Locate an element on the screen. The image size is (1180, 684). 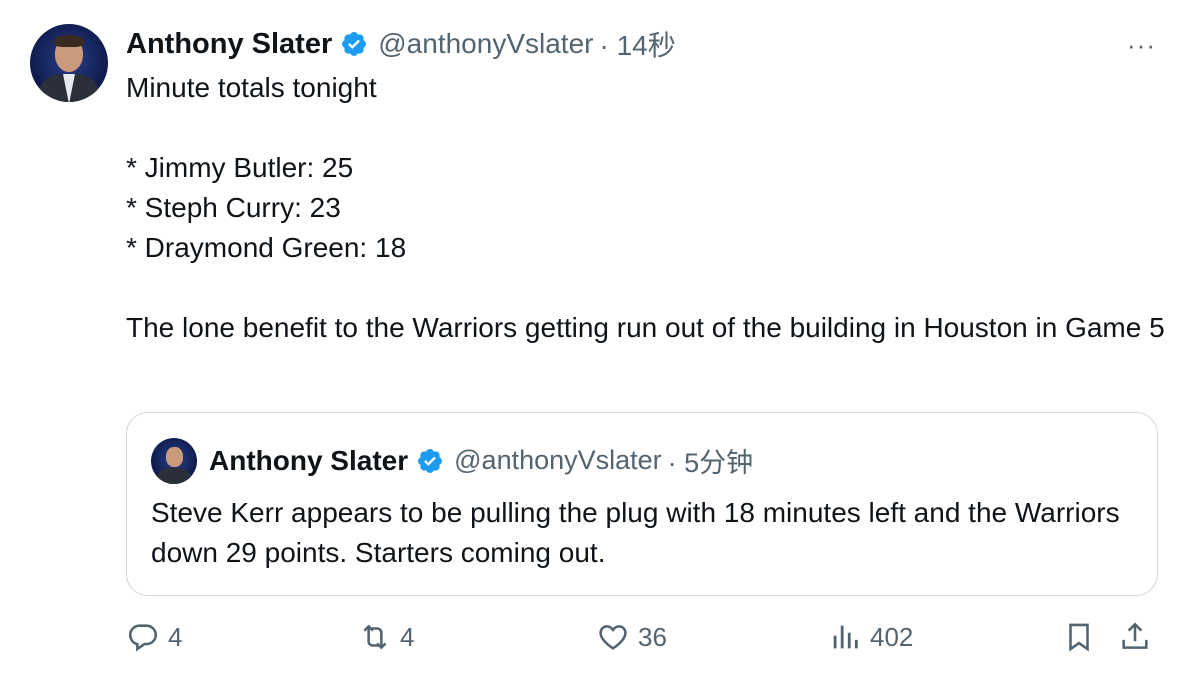
quoted-author-name: Anthony Slater is located at coordinates (309, 460).